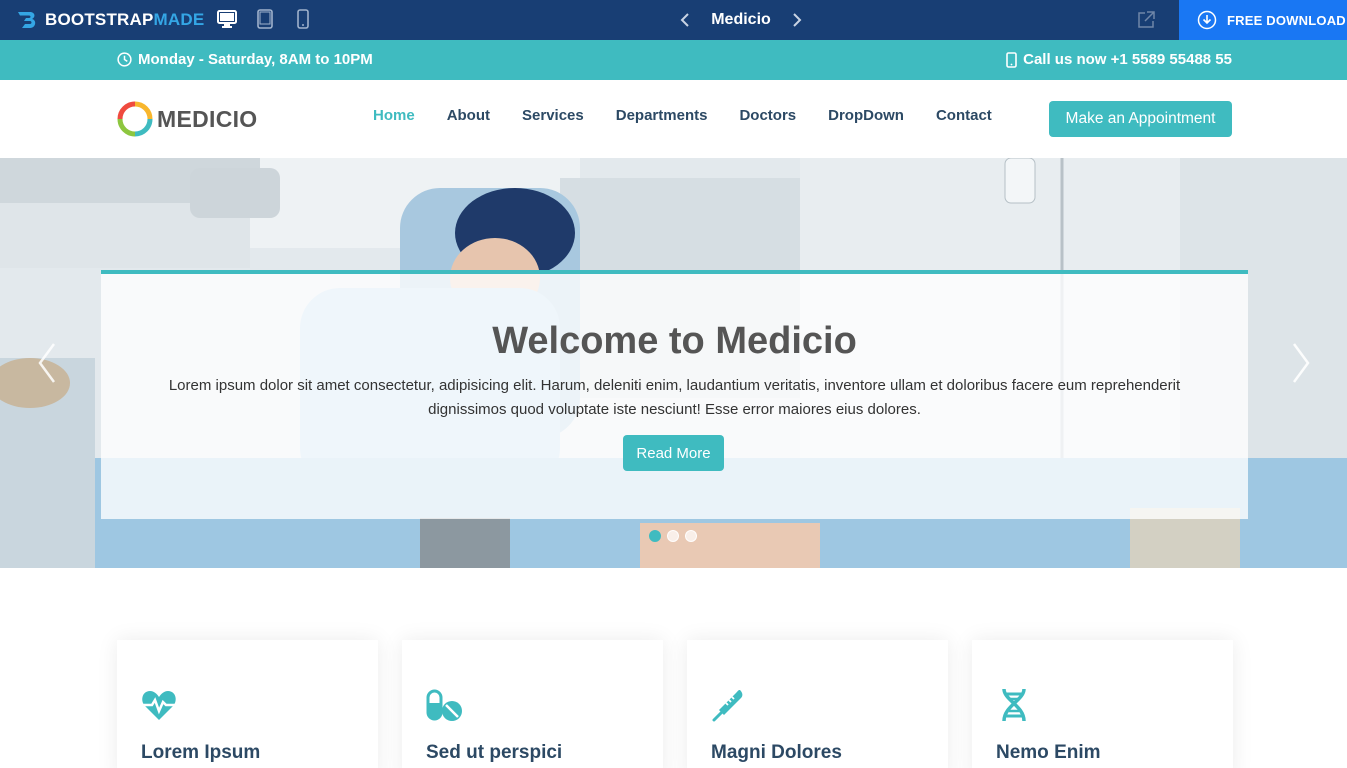 The height and width of the screenshot is (768, 1347). What do you see at coordinates (1301, 363) in the screenshot?
I see `carousel-next-icon` at bounding box center [1301, 363].